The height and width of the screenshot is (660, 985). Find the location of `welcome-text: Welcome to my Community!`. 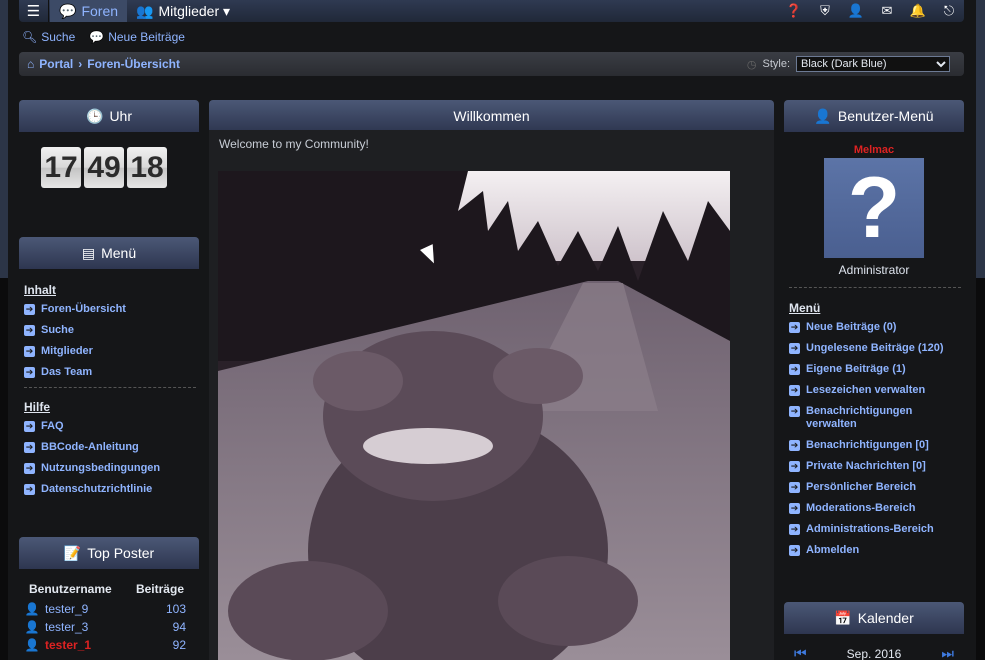

welcome-text: Welcome to my Community! is located at coordinates (294, 144).